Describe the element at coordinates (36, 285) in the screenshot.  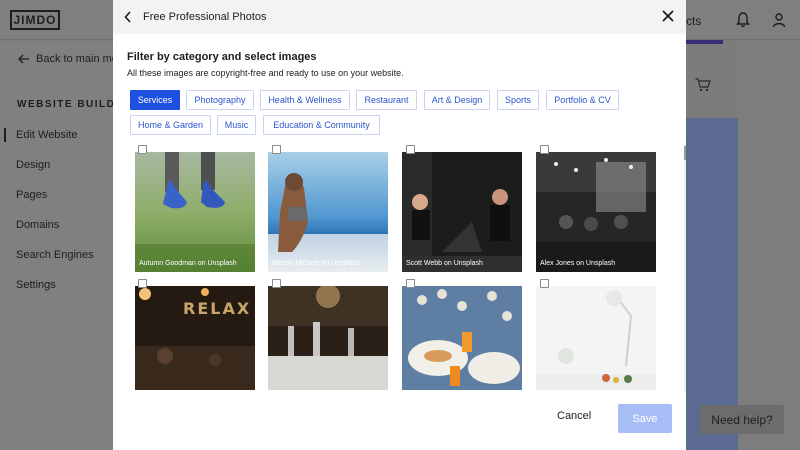
I see `sidebar-item-settings: Settings` at that location.